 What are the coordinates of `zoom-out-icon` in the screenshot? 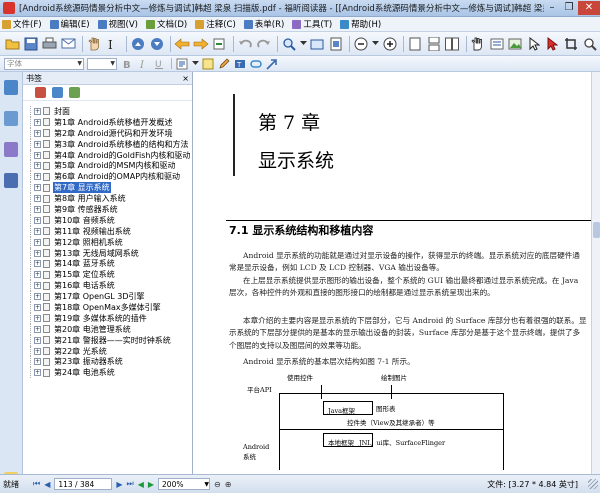 It's located at (361, 44).